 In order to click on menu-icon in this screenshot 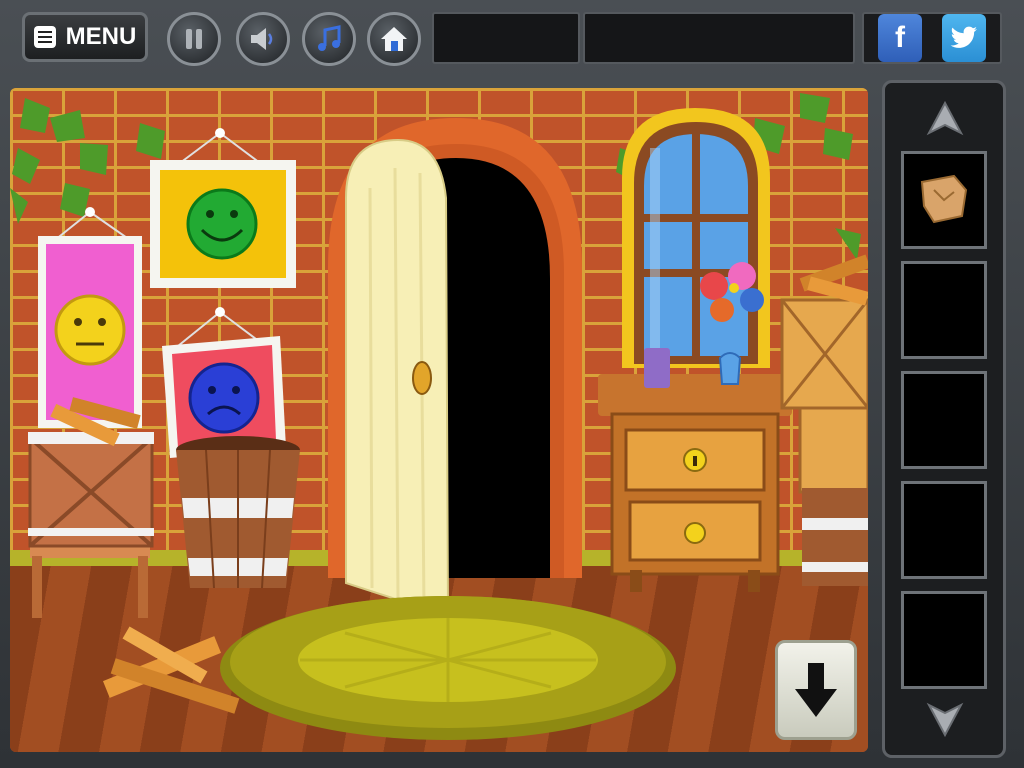, I will do `click(44, 37)`.